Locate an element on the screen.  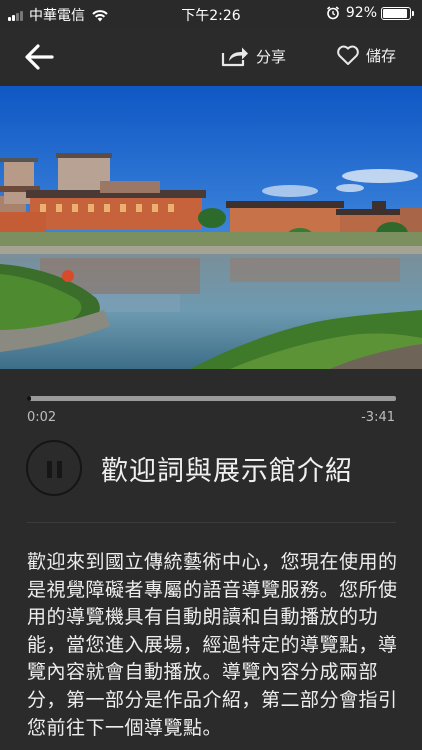
save-label: 儲存 is located at coordinates (381, 55).